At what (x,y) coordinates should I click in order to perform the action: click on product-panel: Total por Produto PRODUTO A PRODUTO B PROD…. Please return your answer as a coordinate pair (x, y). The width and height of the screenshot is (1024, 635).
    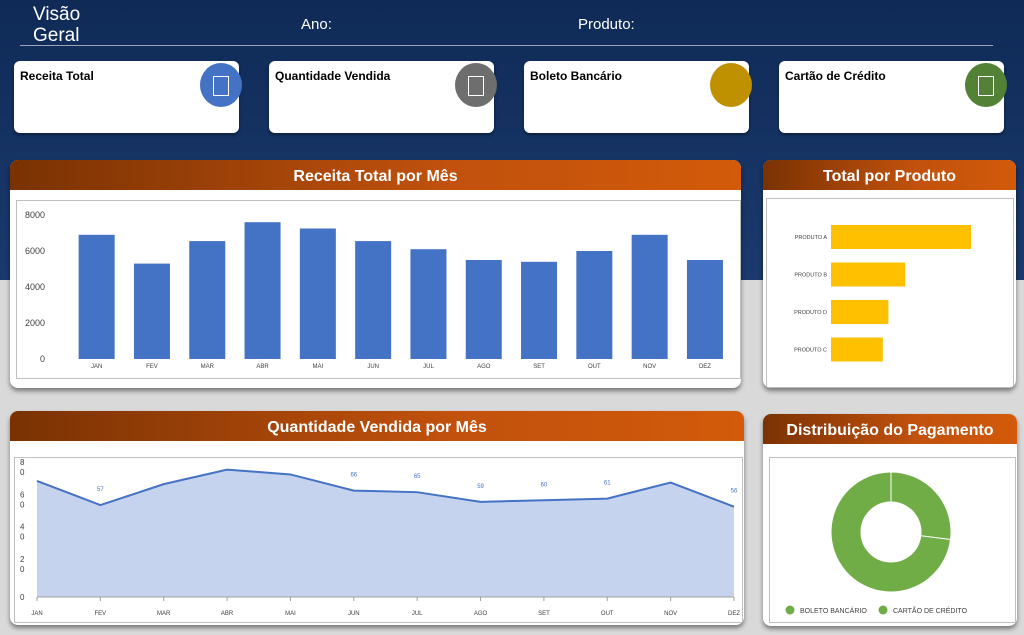
    Looking at the image, I should click on (889, 274).